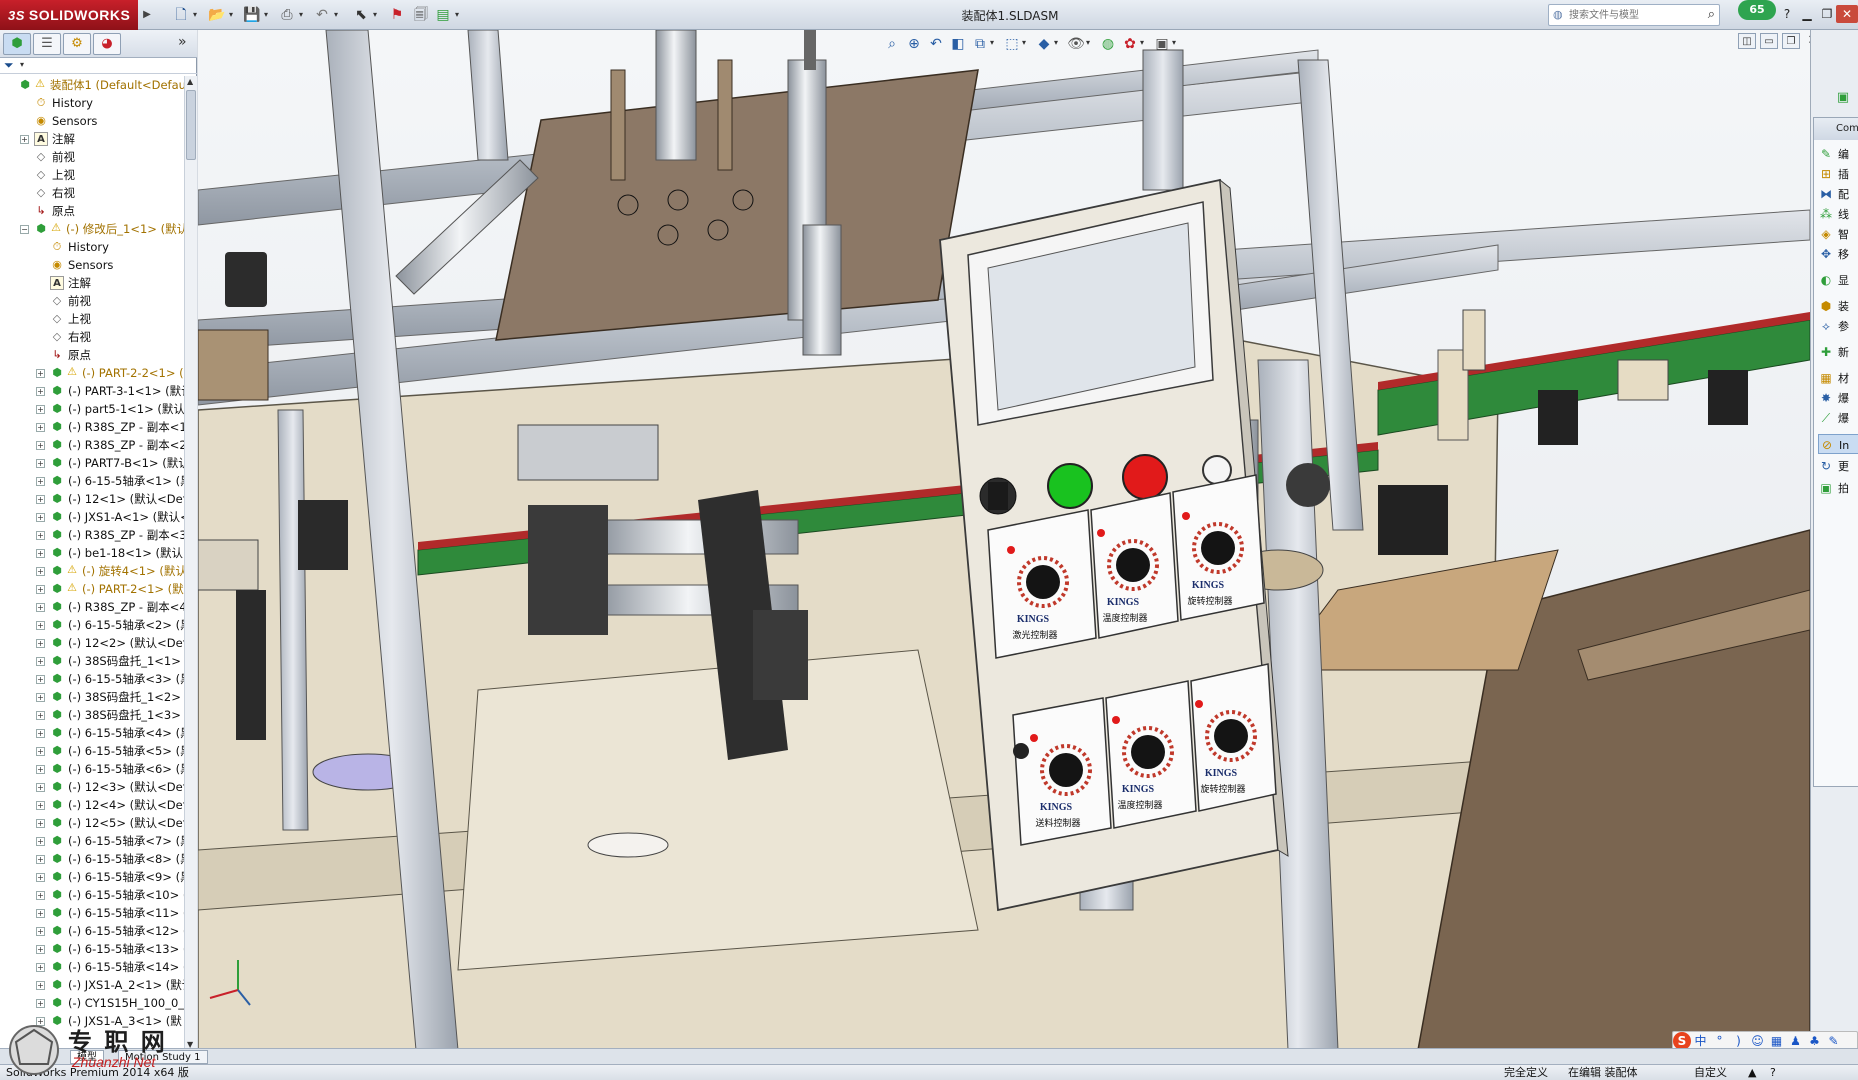  Describe the element at coordinates (92, 427) in the screenshot. I see `tree-item: + ⬢ (-) R38S_ZP - 副本<1` at that location.